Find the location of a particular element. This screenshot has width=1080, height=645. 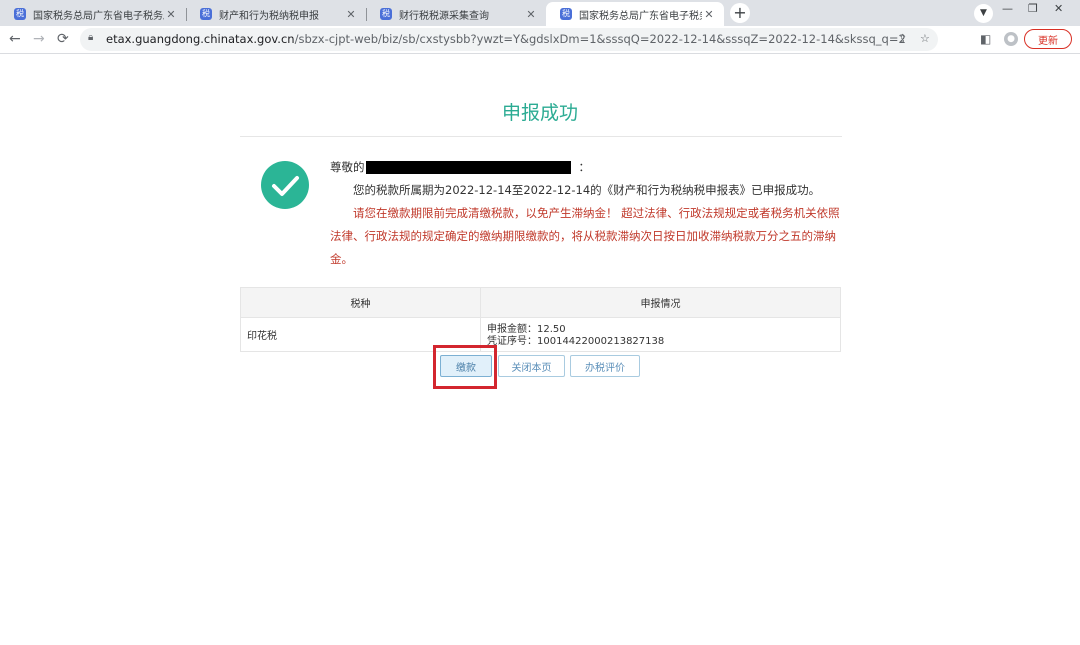

tab-title: 财产和行为税纳税申报 is located at coordinates (269, 16).